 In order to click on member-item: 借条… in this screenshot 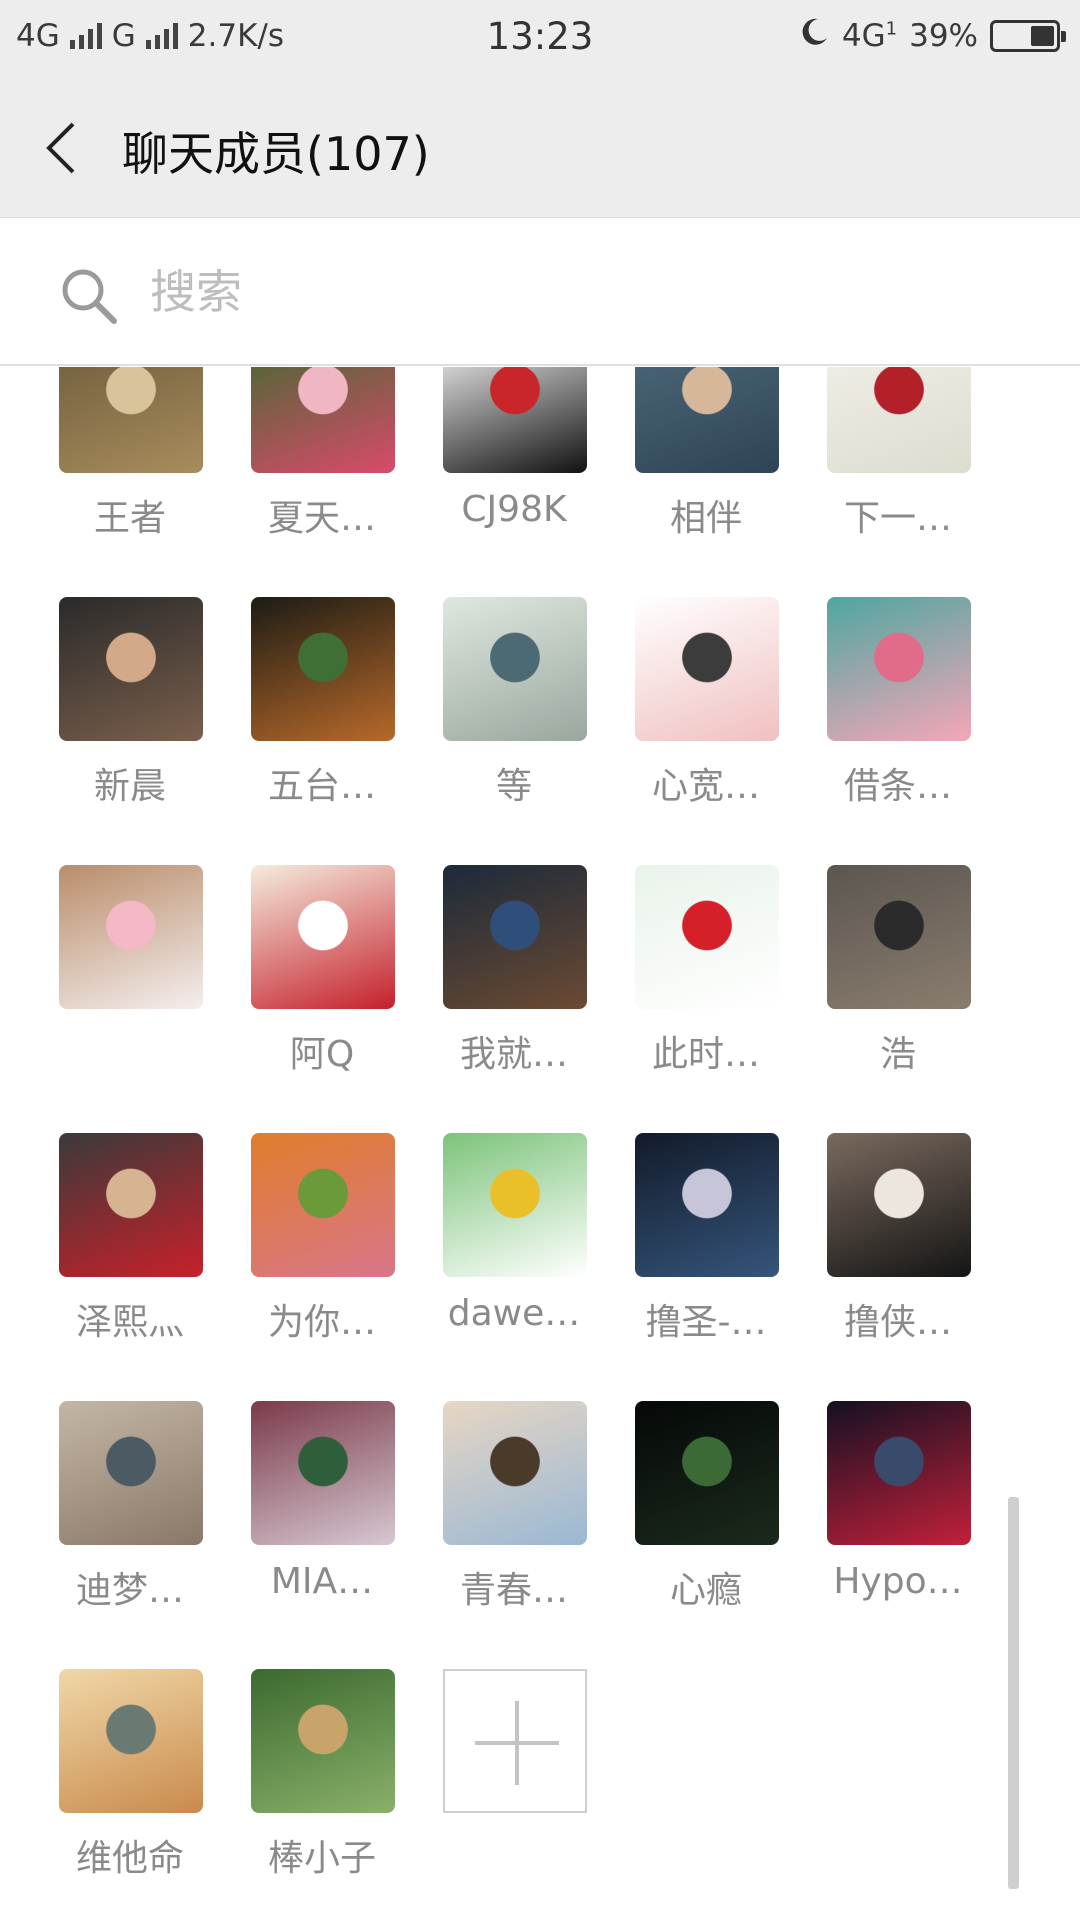, I will do `click(898, 712)`.